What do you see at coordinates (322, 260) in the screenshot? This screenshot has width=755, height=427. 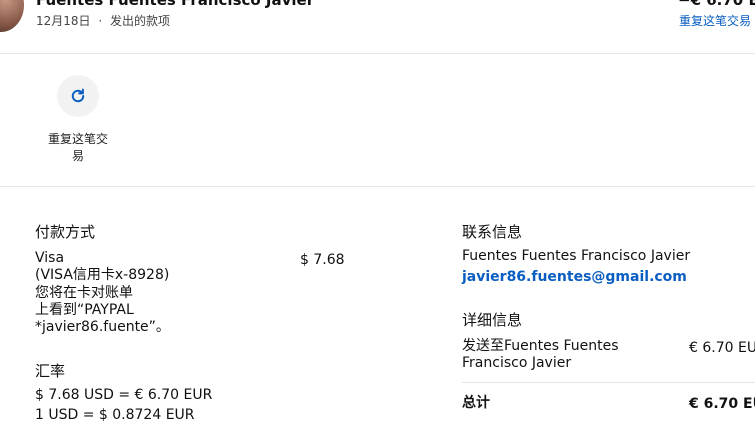 I see `payment-amount: $ 7.68` at bounding box center [322, 260].